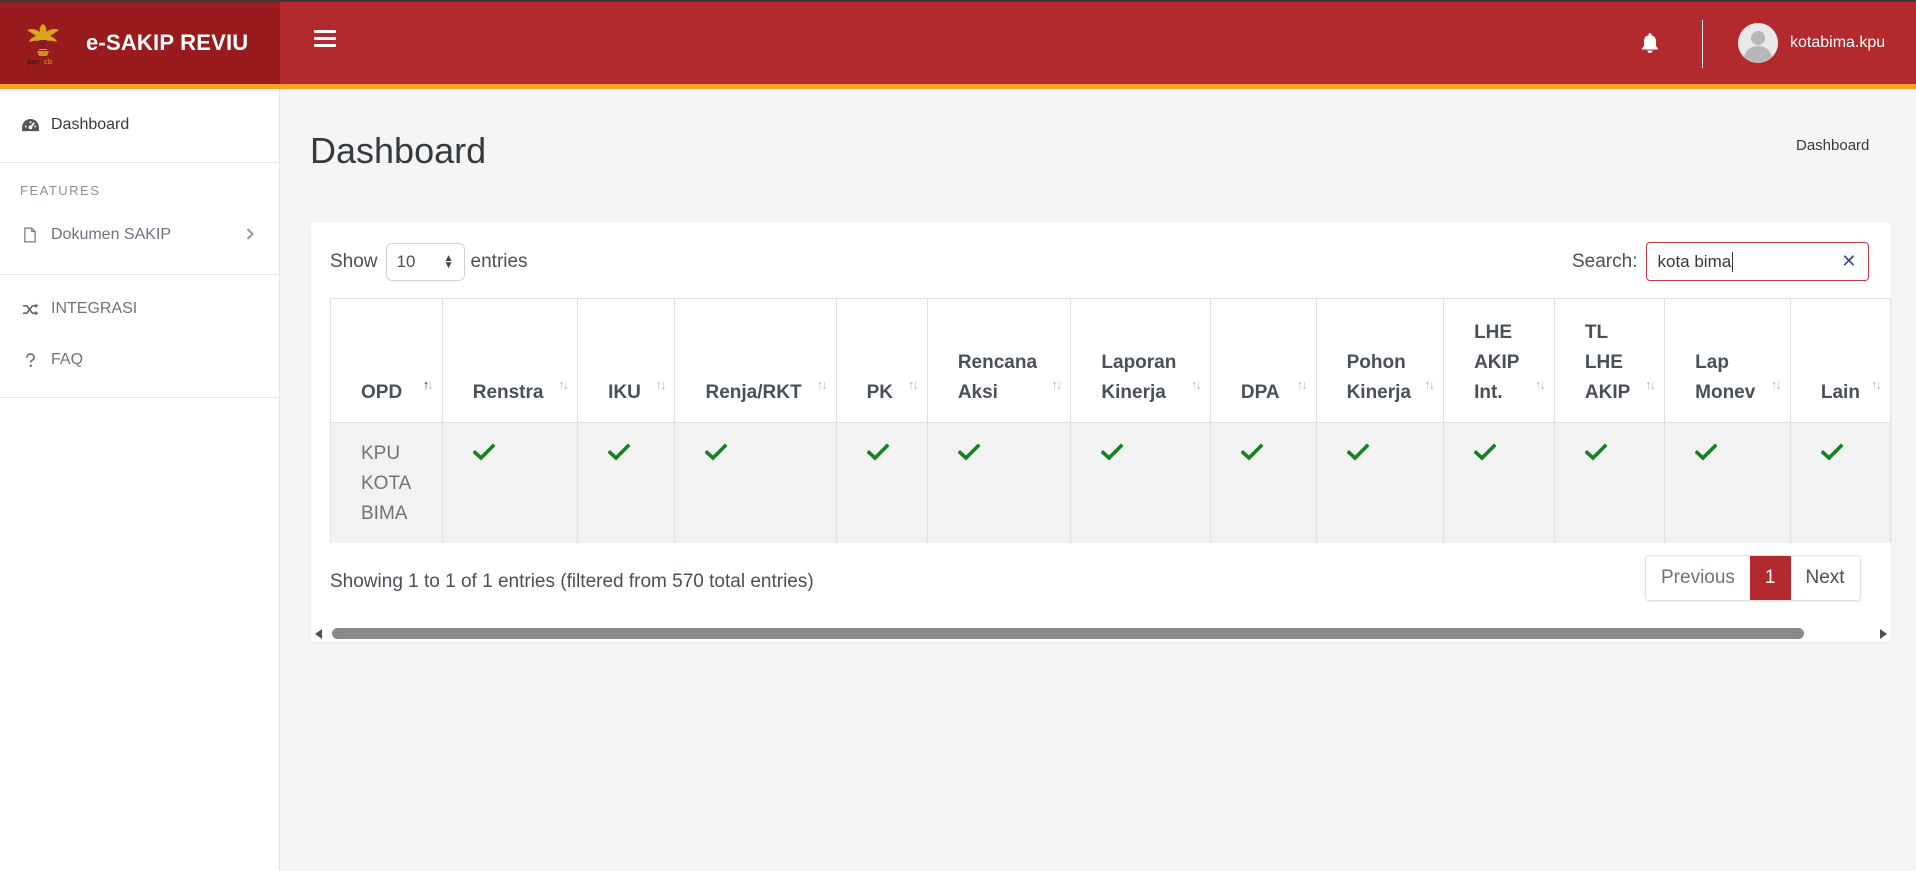  Describe the element at coordinates (1605, 261) in the screenshot. I see `search-label: Search:` at that location.